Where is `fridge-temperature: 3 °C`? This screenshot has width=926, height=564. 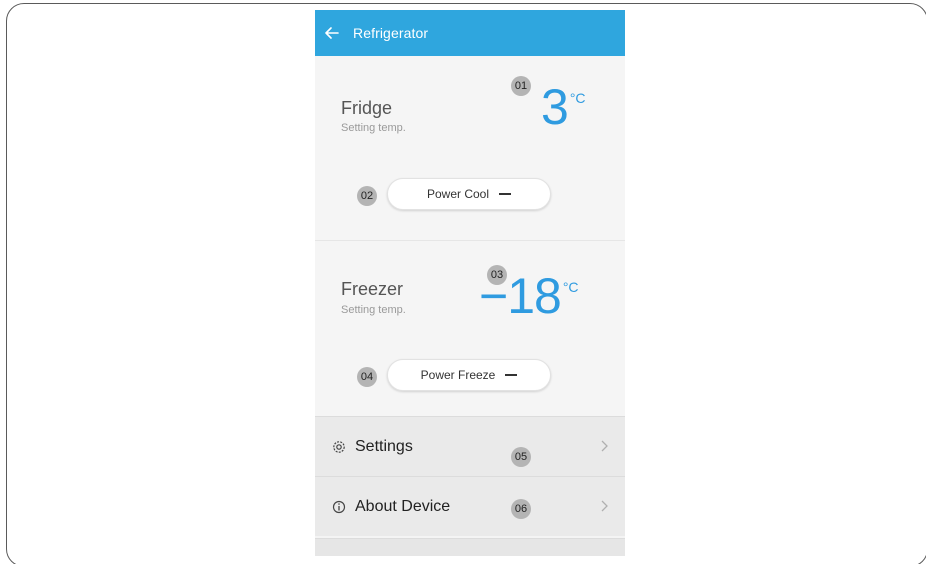
fridge-temperature: 3 °C is located at coordinates (563, 107).